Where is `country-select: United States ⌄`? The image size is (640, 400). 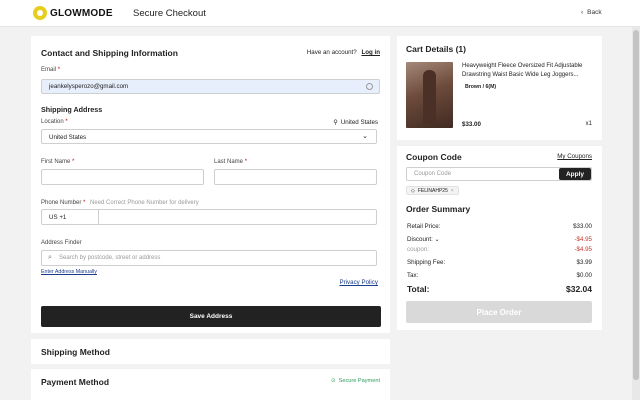 country-select: United States ⌄ is located at coordinates (209, 136).